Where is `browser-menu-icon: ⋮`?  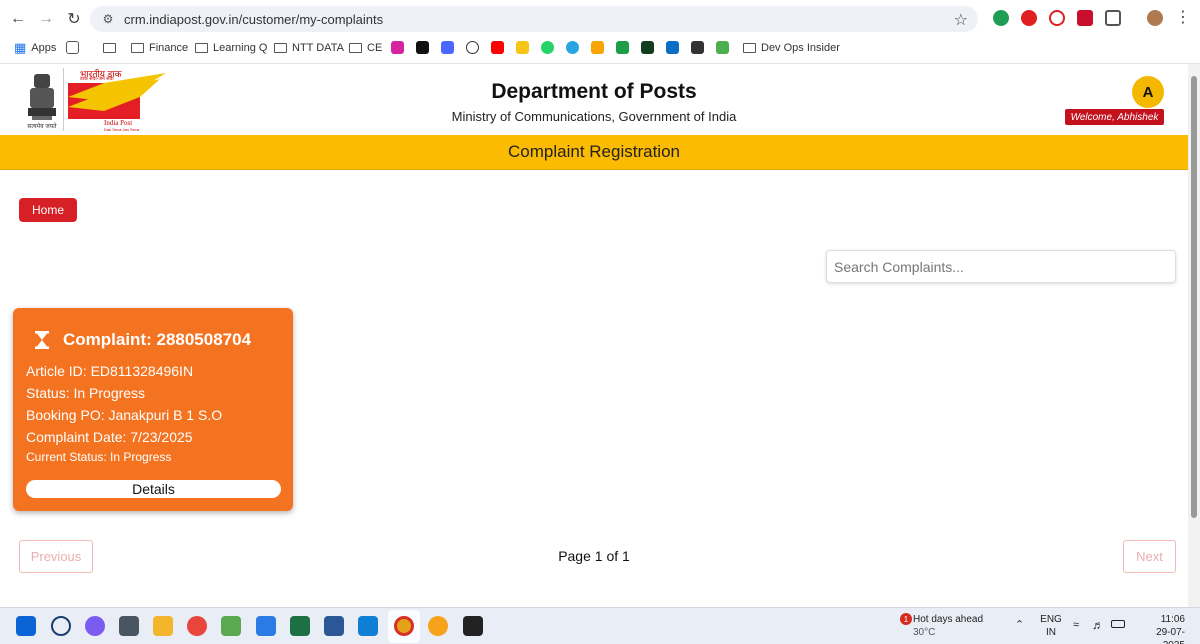
browser-menu-icon: ⋮ is located at coordinates (1183, 17).